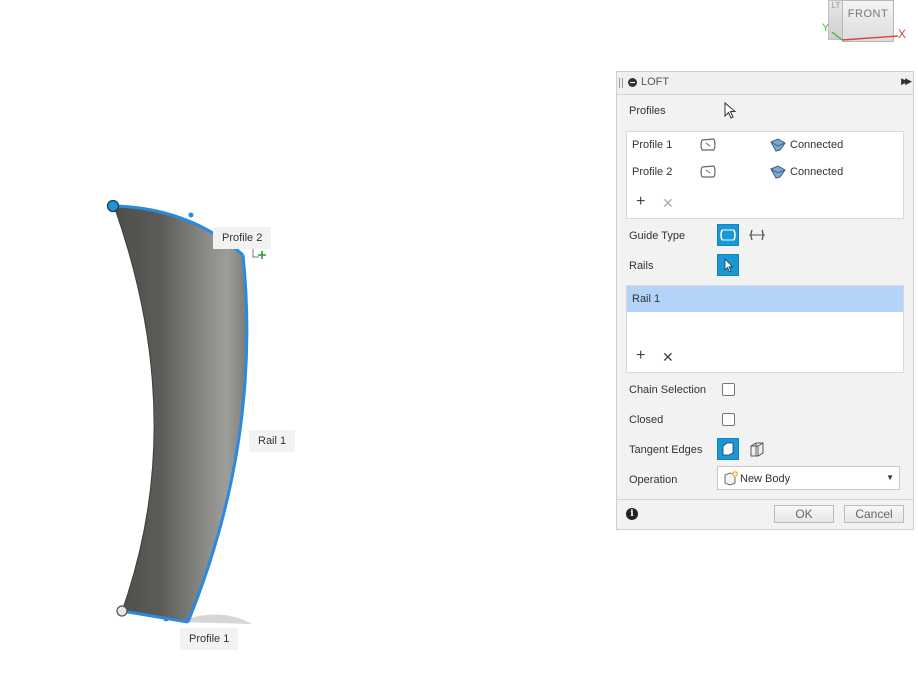 This screenshot has width=918, height=679. Describe the element at coordinates (728, 419) in the screenshot. I see `closed-checkbox` at that location.